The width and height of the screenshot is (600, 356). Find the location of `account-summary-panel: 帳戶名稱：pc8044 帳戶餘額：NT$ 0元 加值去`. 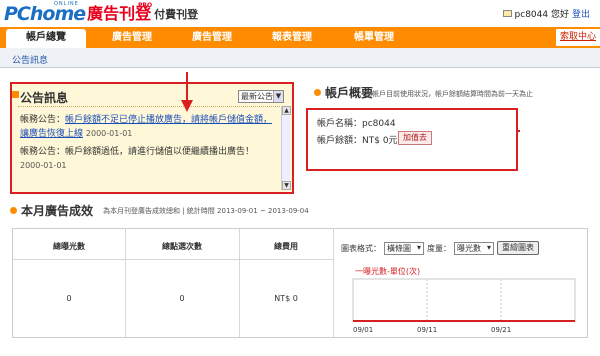

account-summary-panel: 帳戶名稱：pc8044 帳戶餘額：NT$ 0元 加值去 is located at coordinates (412, 139).